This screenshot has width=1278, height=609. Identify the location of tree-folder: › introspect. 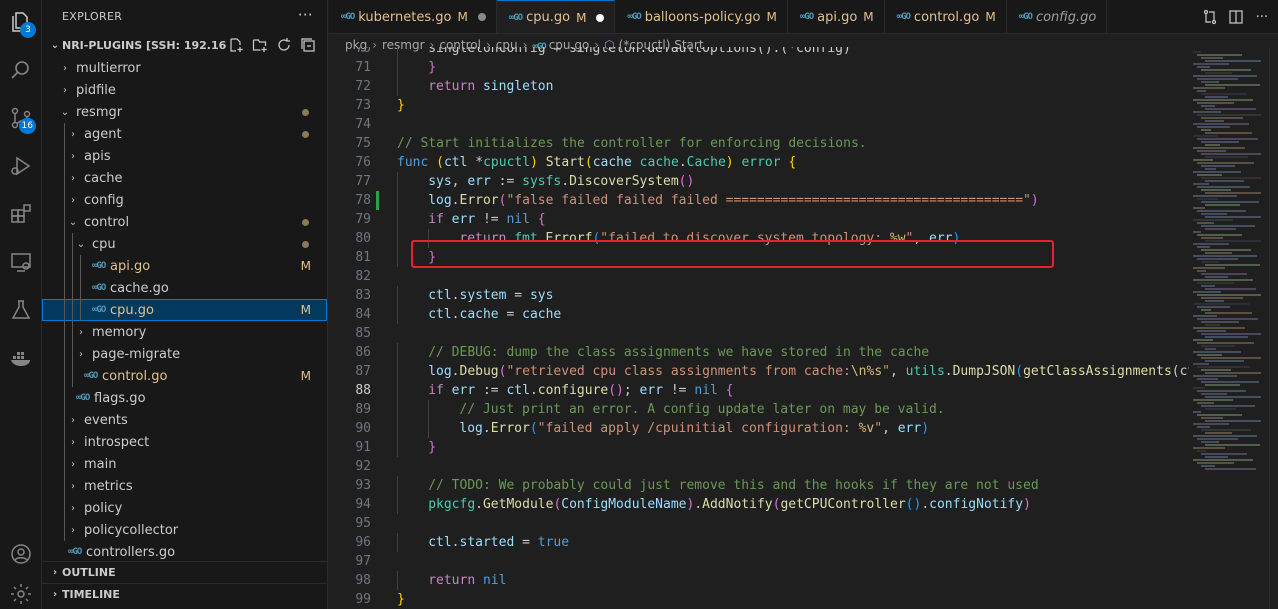
(184, 442).